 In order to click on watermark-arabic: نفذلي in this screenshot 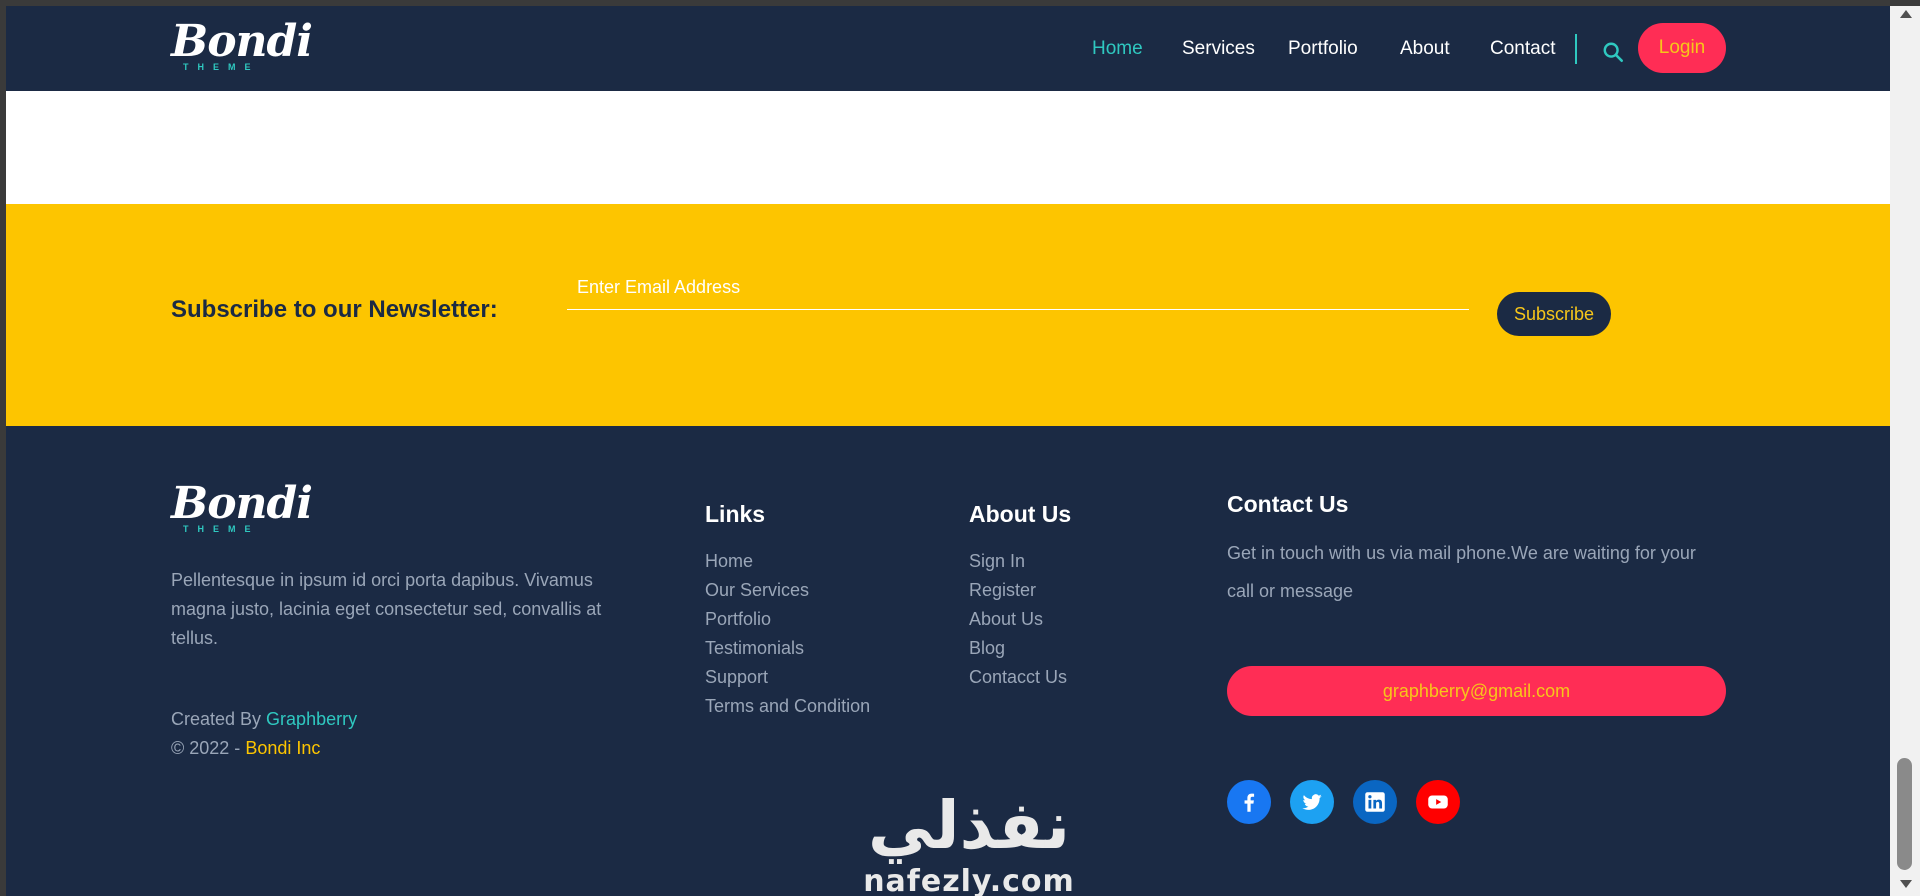, I will do `click(969, 825)`.